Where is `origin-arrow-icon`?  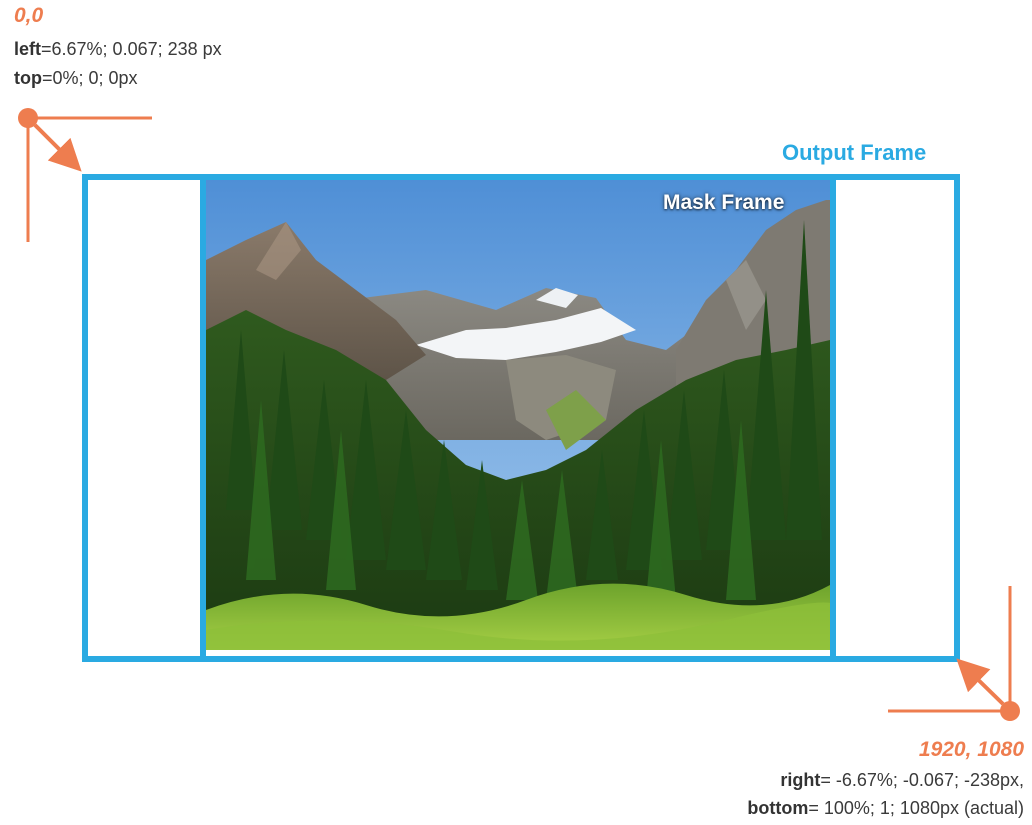
origin-arrow-icon is located at coordinates (57, 147).